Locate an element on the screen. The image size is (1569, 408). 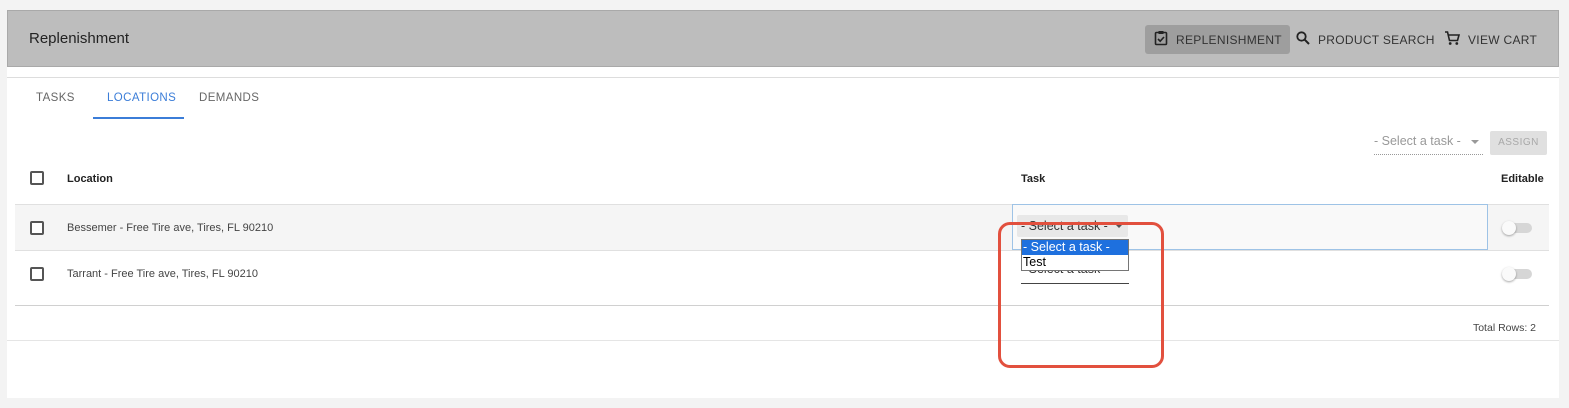
tab-tasks: TASKS is located at coordinates (55, 98).